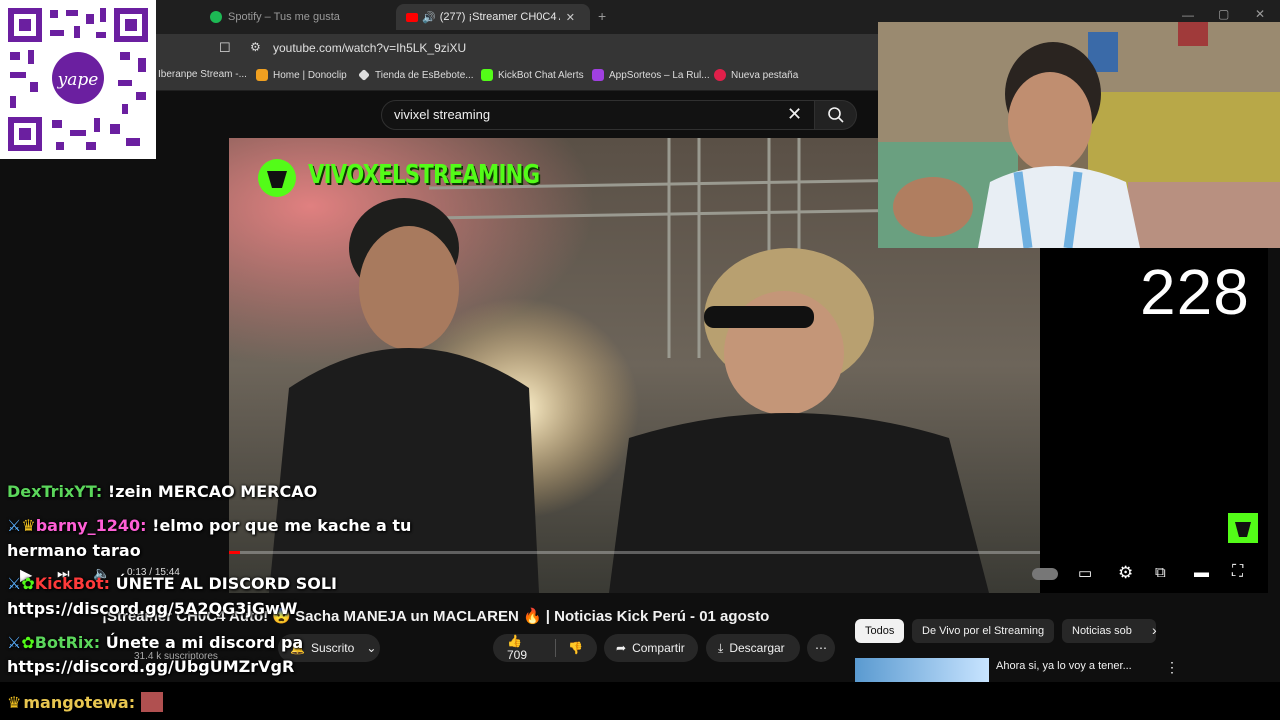 Image resolution: width=1280 pixels, height=720 pixels. What do you see at coordinates (1260, 14) in the screenshot?
I see `close-window-button: ✕` at bounding box center [1260, 14].